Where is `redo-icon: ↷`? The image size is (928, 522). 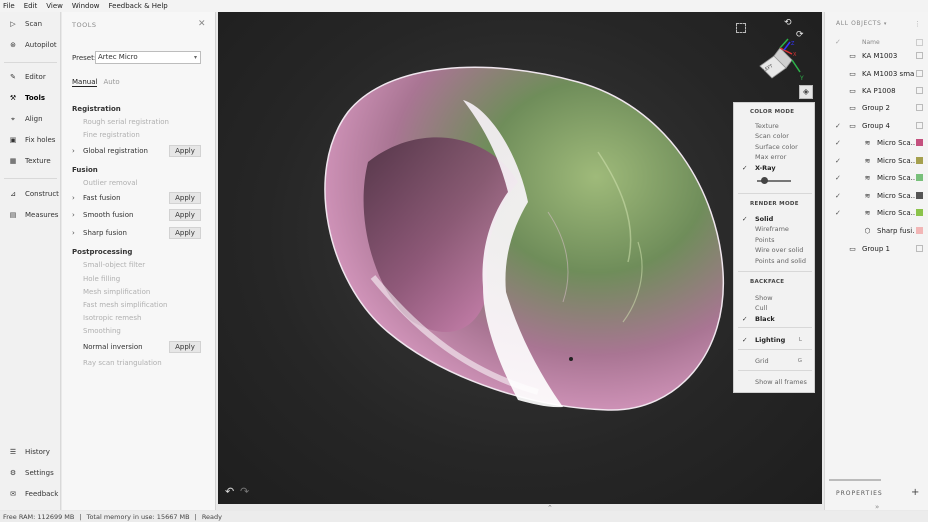
redo-icon: ↷ is located at coordinates (244, 491).